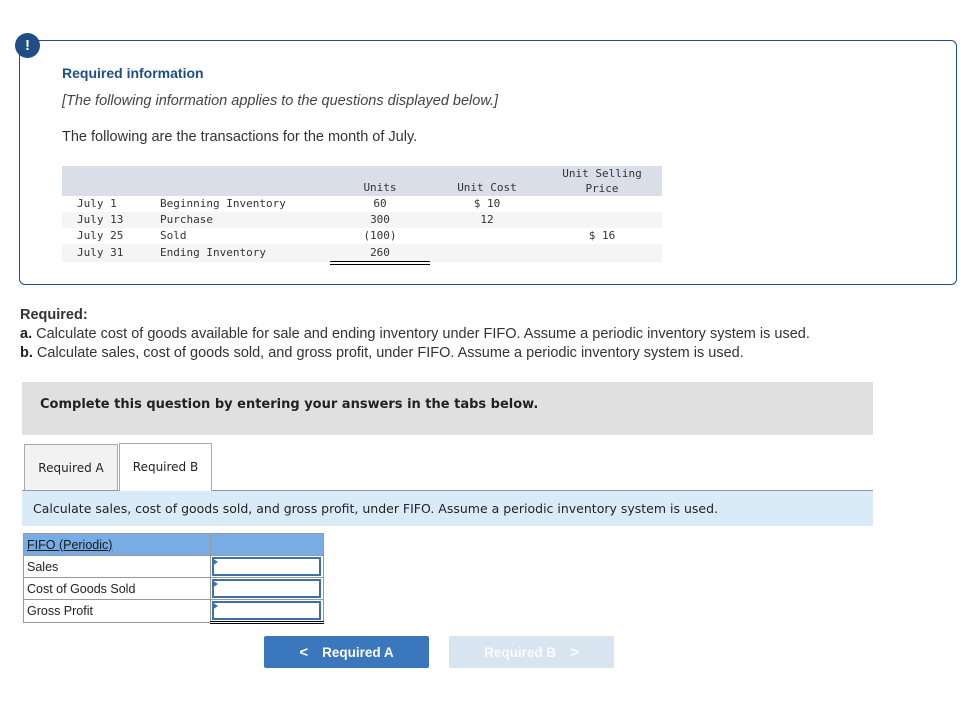 This screenshot has height=704, width=976. I want to click on table-row: Sales, so click(173, 566).